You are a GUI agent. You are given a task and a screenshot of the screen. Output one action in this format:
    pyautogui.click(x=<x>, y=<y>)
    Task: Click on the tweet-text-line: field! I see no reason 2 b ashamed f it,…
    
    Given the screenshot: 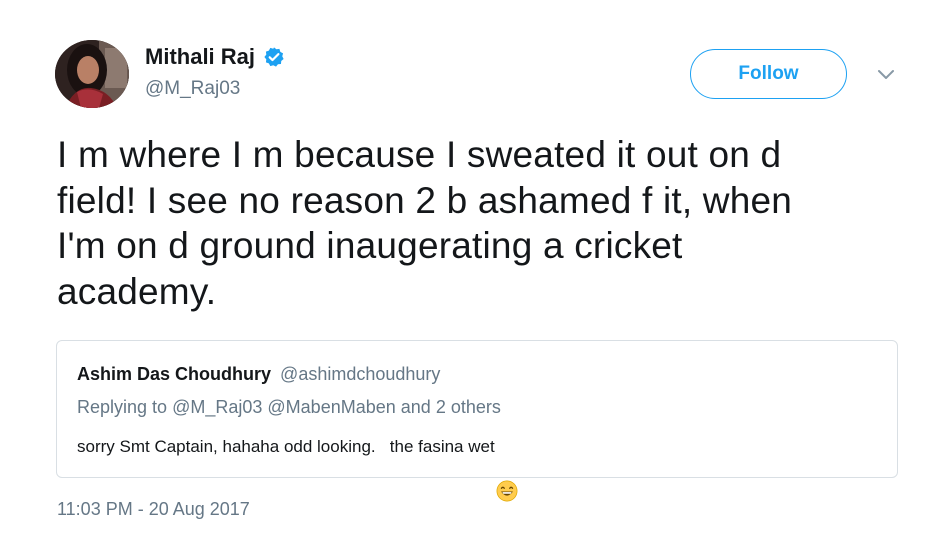 What is the action you would take?
    pyautogui.click(x=425, y=200)
    